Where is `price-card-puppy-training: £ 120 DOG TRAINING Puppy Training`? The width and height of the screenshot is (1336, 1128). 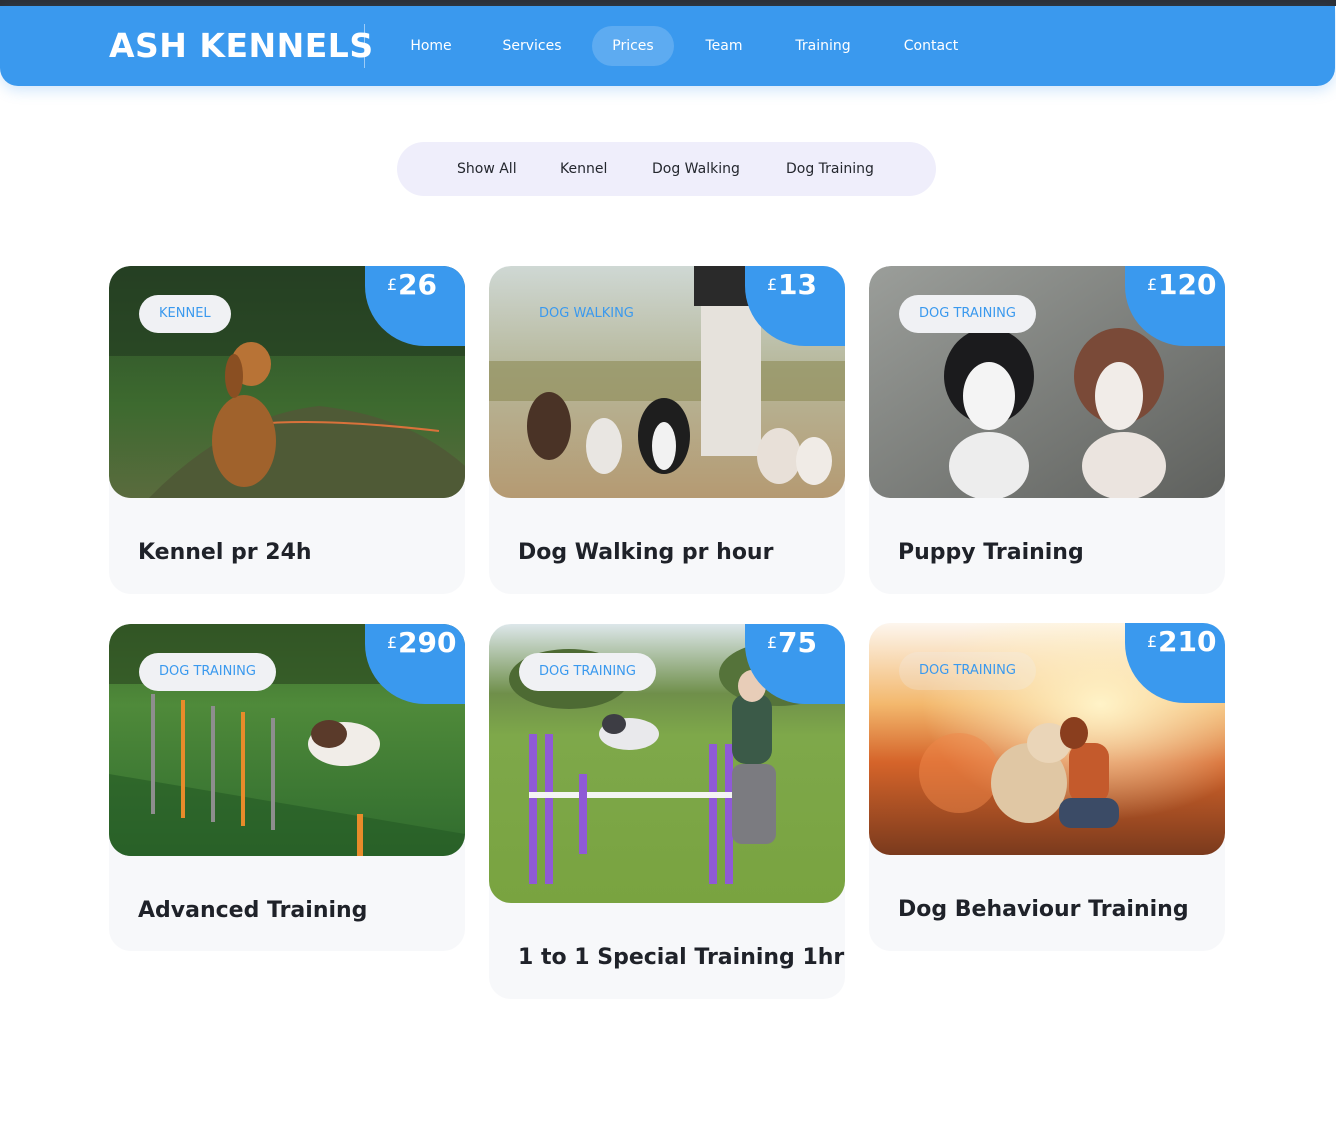
price-card-puppy-training: £ 120 DOG TRAINING Puppy Training is located at coordinates (1047, 430).